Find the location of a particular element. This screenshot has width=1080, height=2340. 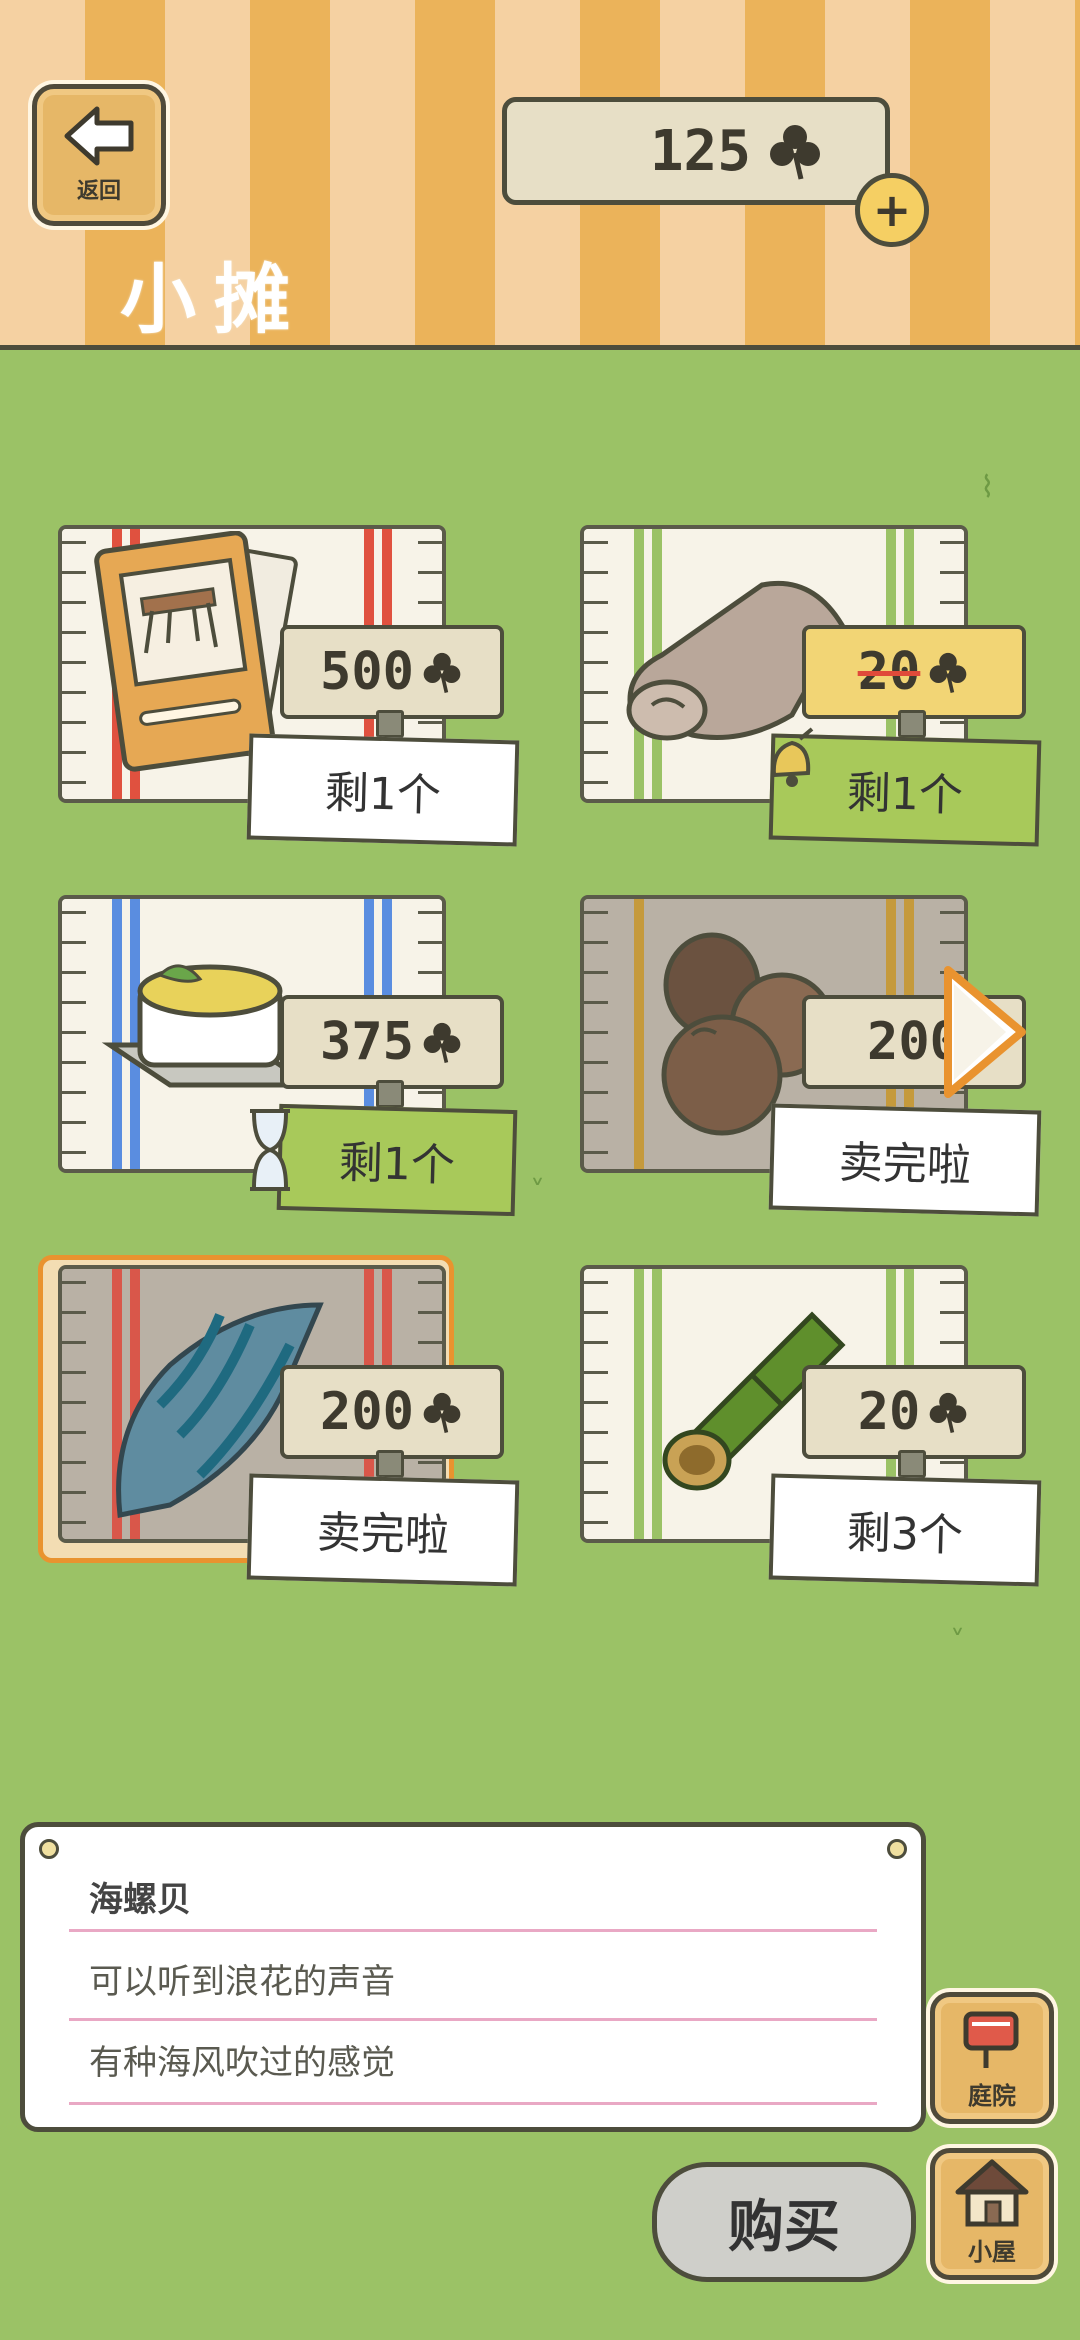

back-button: 返回 is located at coordinates (99, 155).